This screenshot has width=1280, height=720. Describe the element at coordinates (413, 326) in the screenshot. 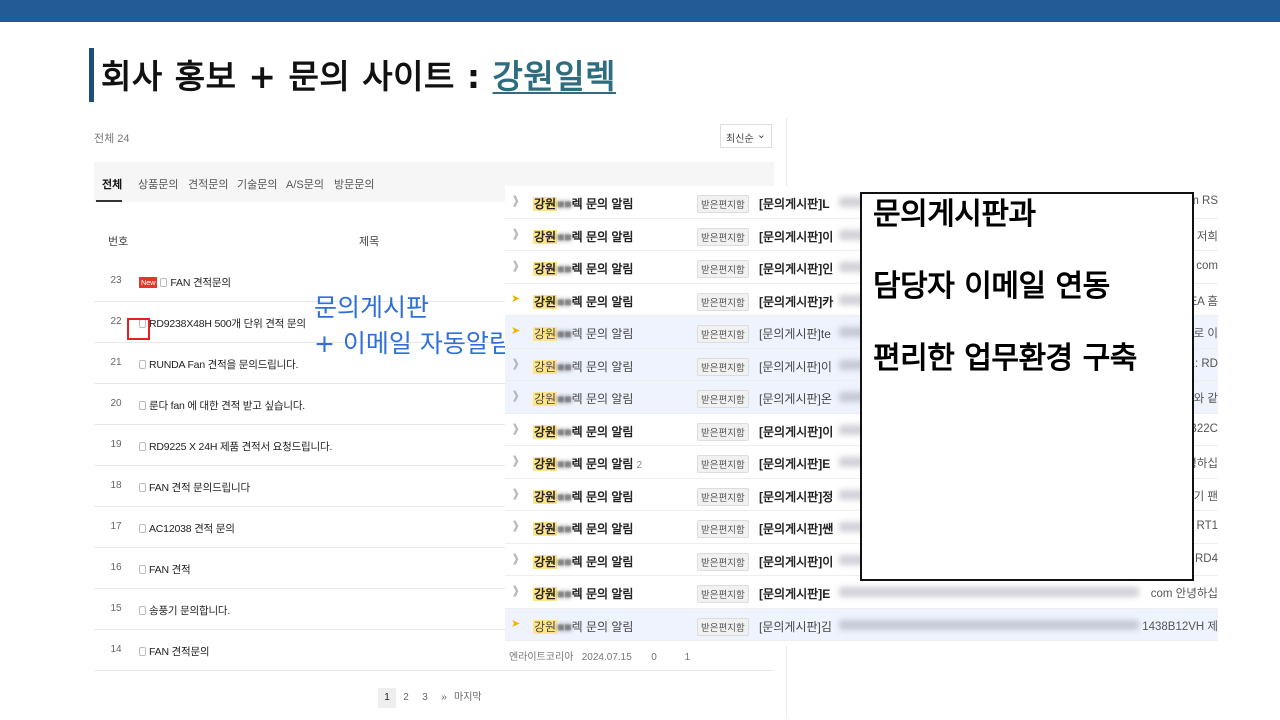

I see `annotation-text: 문의게시판 + 이메일 자동알림` at that location.